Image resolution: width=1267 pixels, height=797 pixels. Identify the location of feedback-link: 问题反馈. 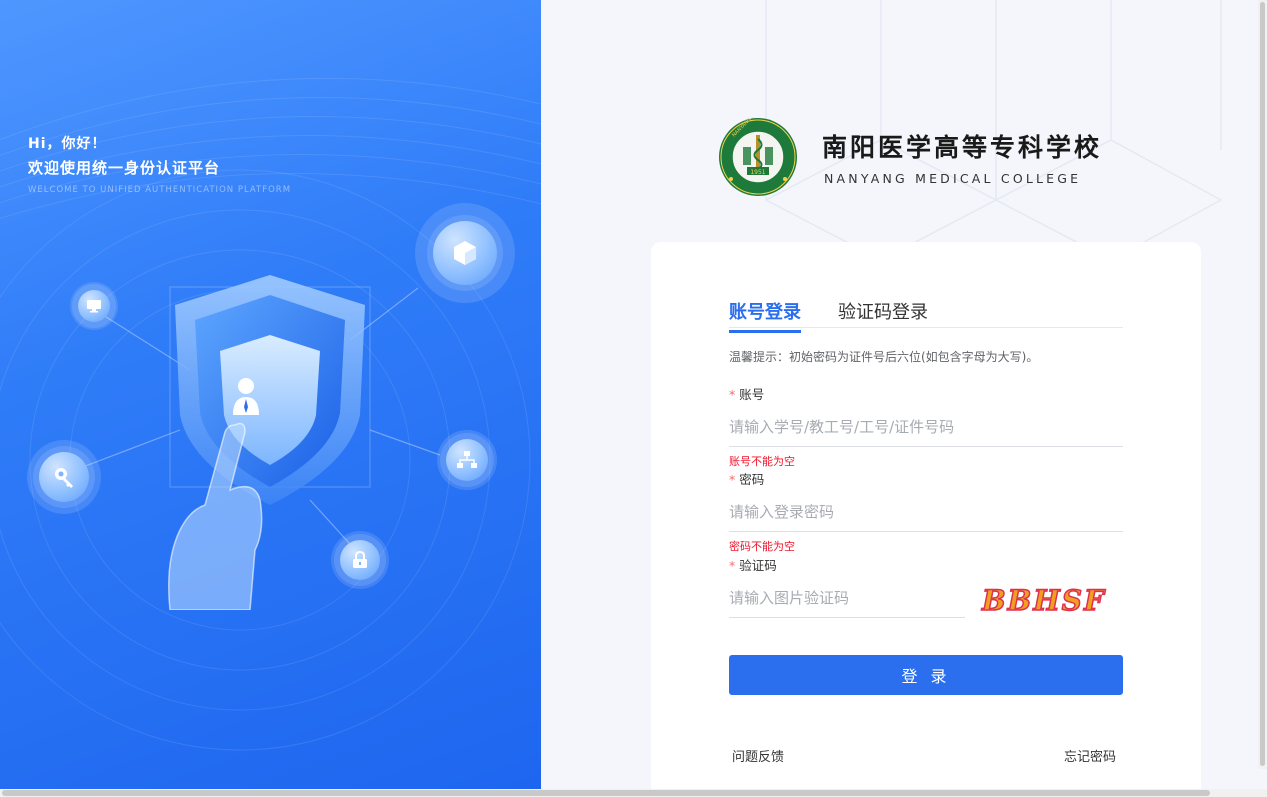
(758, 755).